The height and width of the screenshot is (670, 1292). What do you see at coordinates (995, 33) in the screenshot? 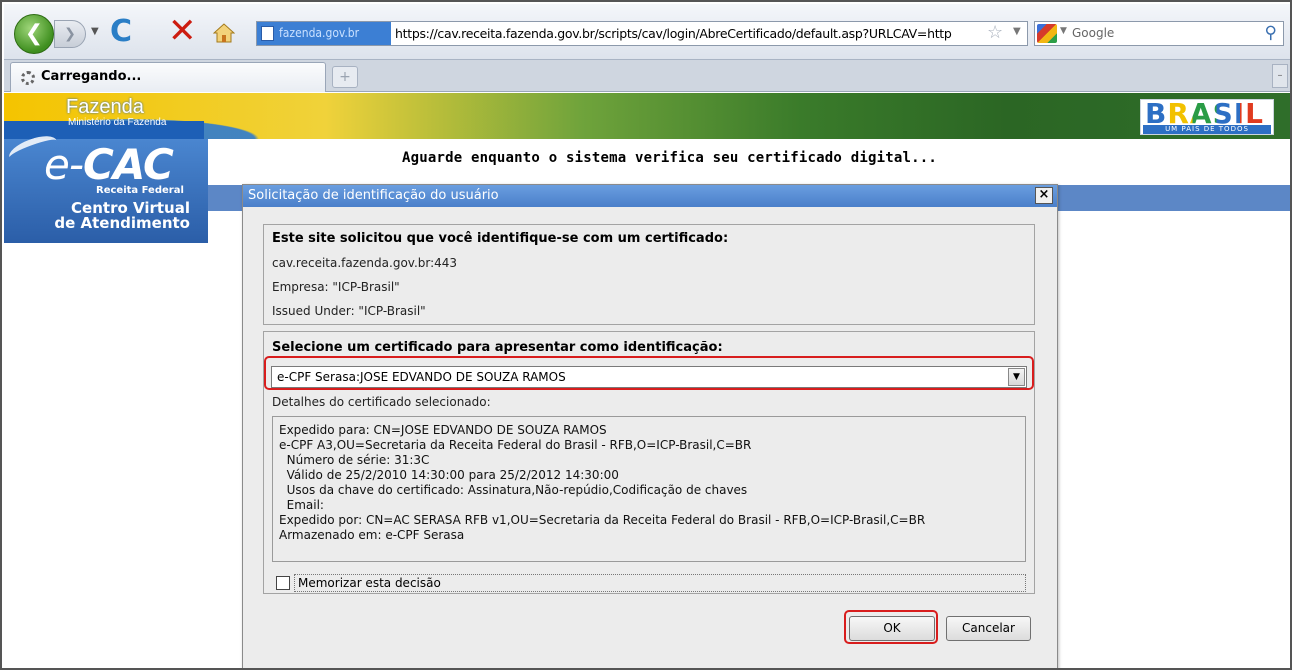
I see `bookmark-star-icon: ☆` at bounding box center [995, 33].